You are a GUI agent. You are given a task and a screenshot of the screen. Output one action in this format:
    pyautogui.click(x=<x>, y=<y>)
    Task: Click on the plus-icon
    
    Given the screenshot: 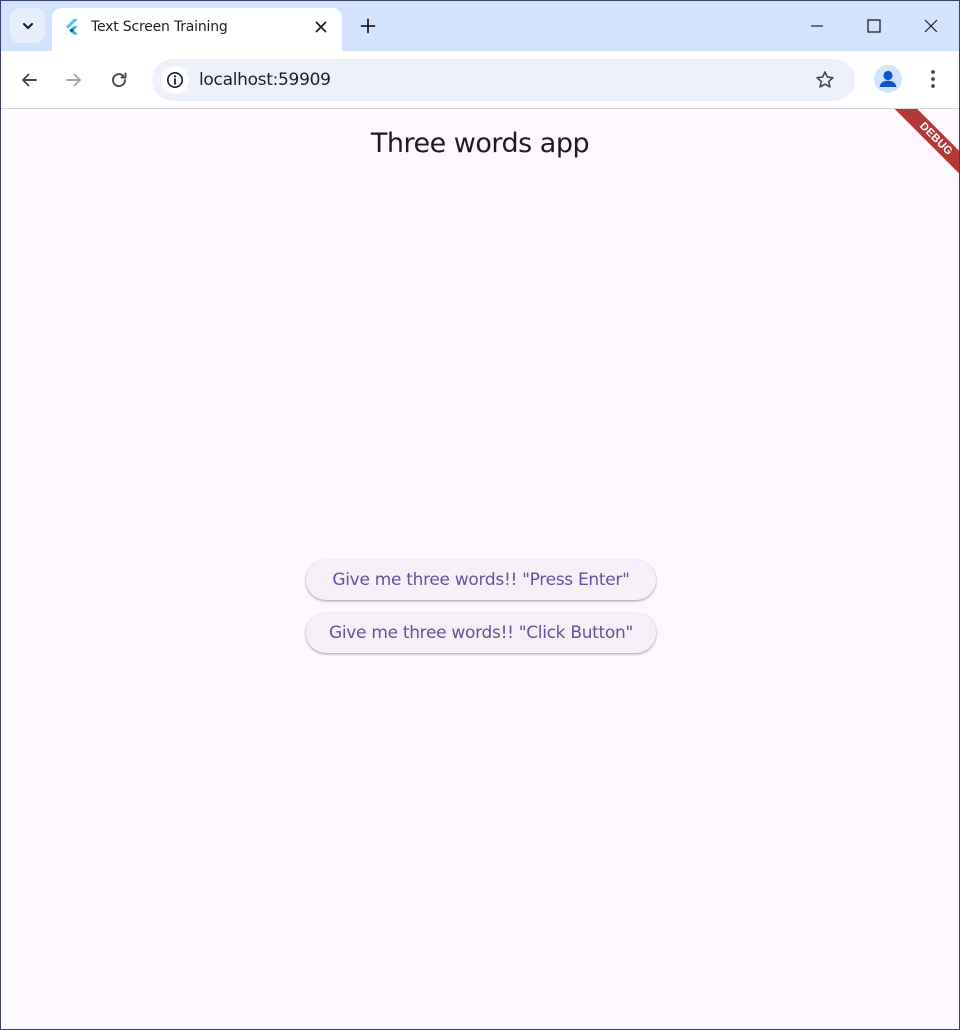 What is the action you would take?
    pyautogui.click(x=368, y=26)
    